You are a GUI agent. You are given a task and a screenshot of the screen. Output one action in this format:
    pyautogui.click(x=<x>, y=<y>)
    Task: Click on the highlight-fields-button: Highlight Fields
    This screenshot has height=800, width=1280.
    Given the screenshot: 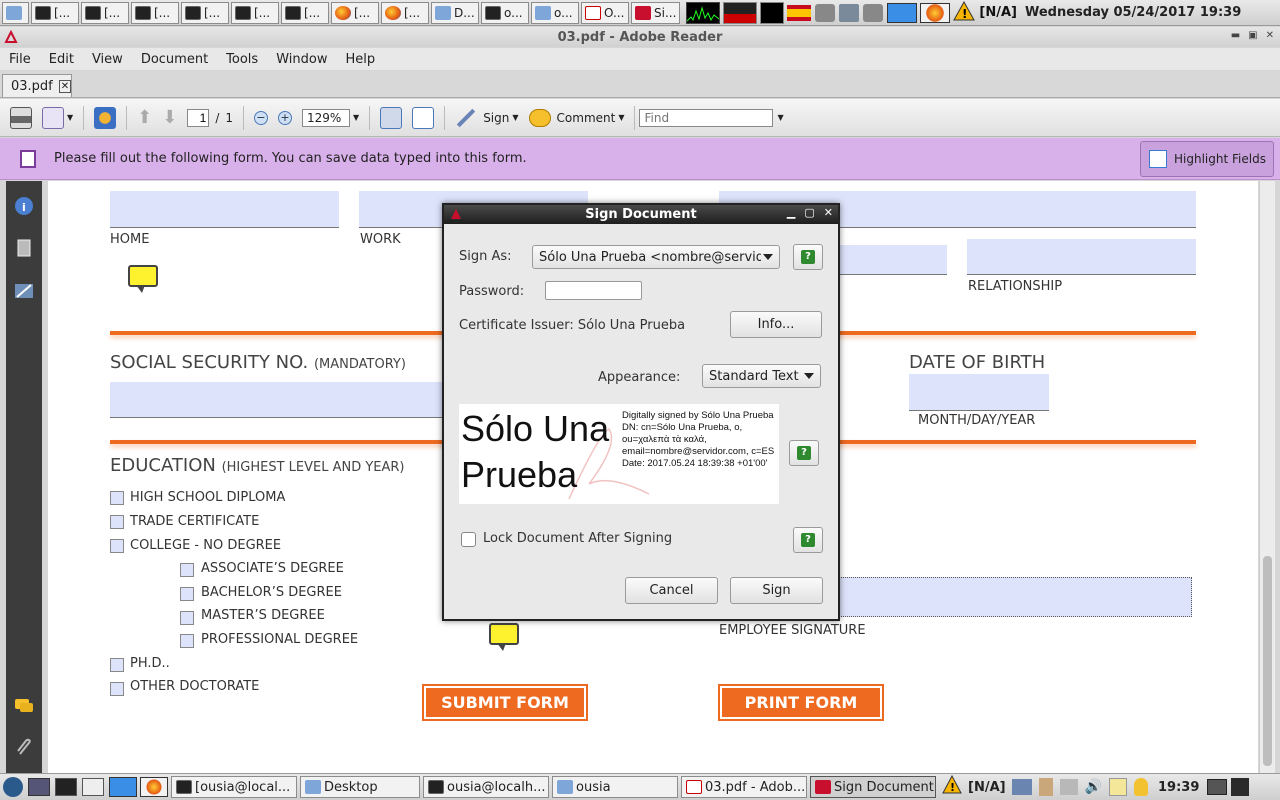 What is the action you would take?
    pyautogui.click(x=1207, y=159)
    